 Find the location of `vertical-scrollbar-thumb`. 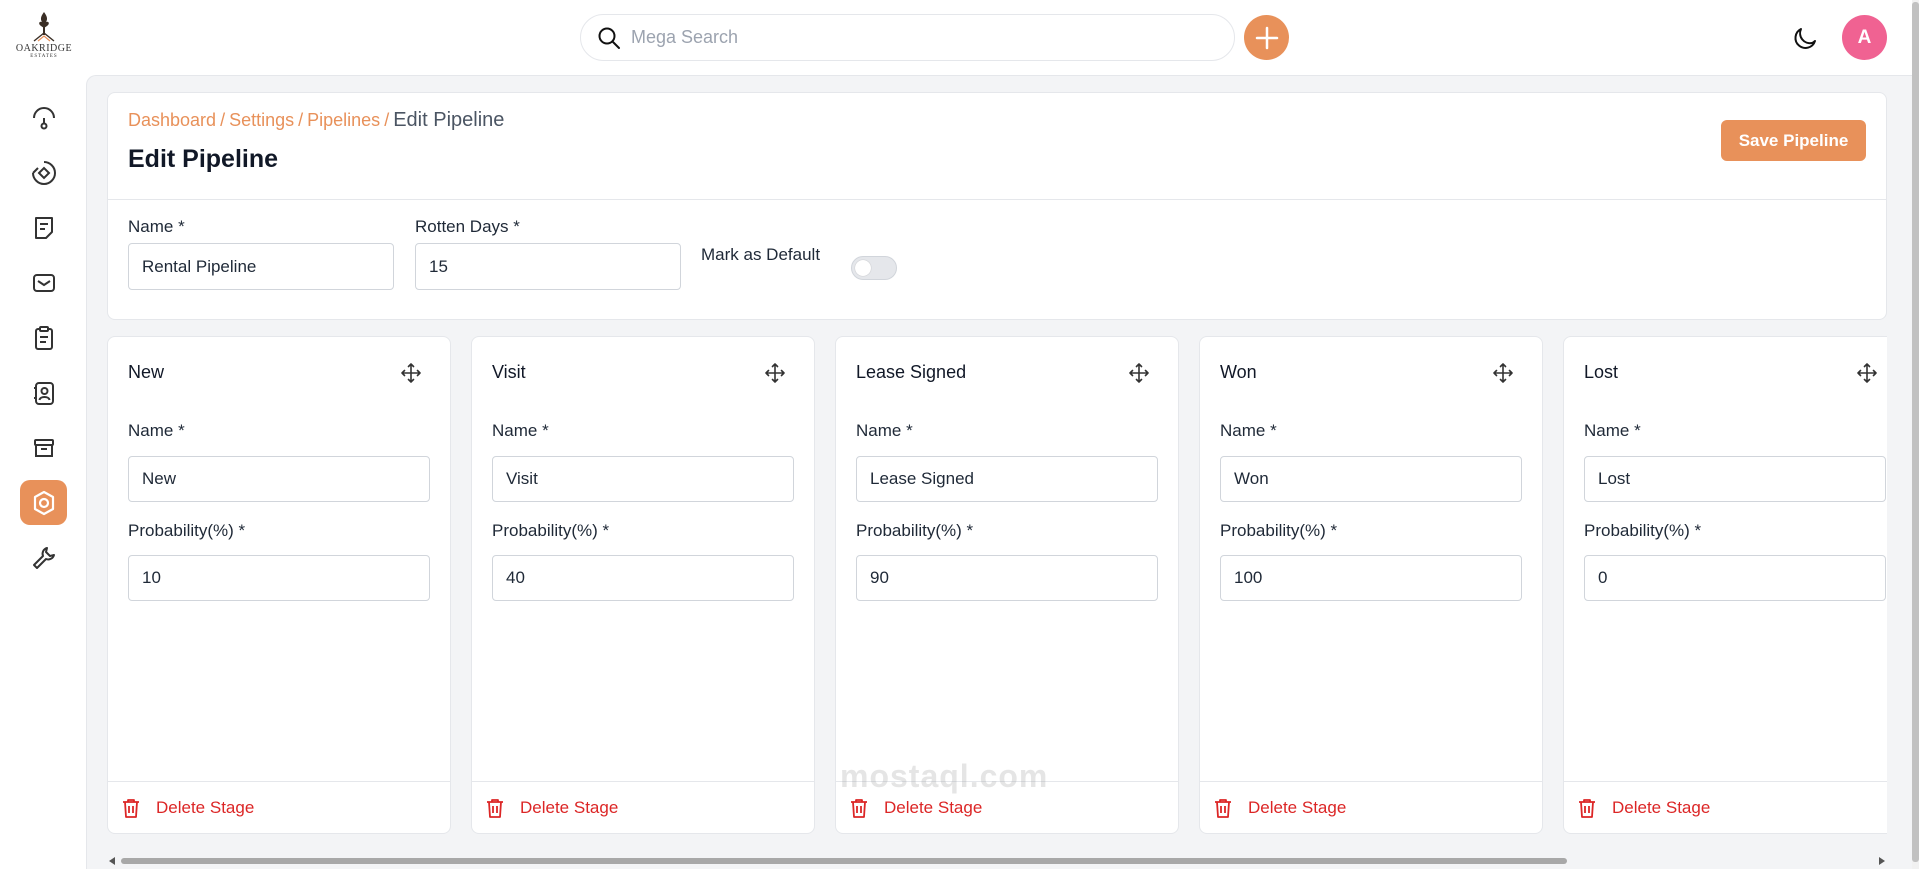

vertical-scrollbar-thumb is located at coordinates (1915, 432).